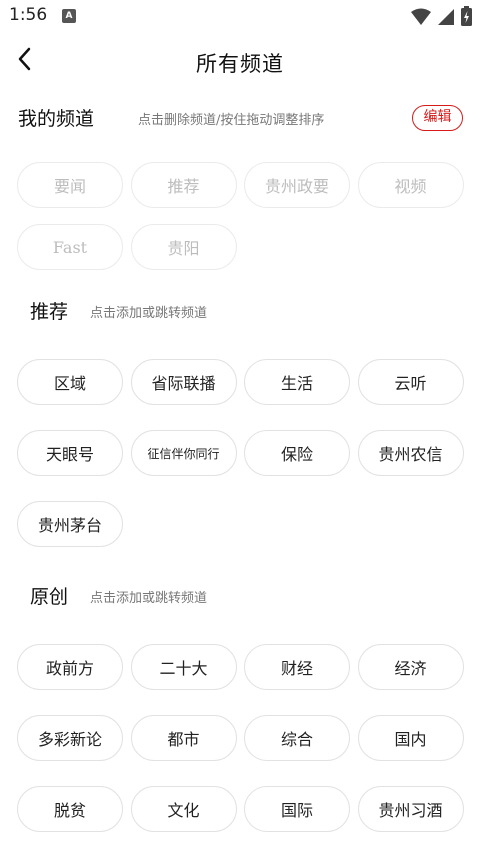 The height and width of the screenshot is (853, 480). I want to click on recommend-channel-chip: 征信伴你同行, so click(183, 453).